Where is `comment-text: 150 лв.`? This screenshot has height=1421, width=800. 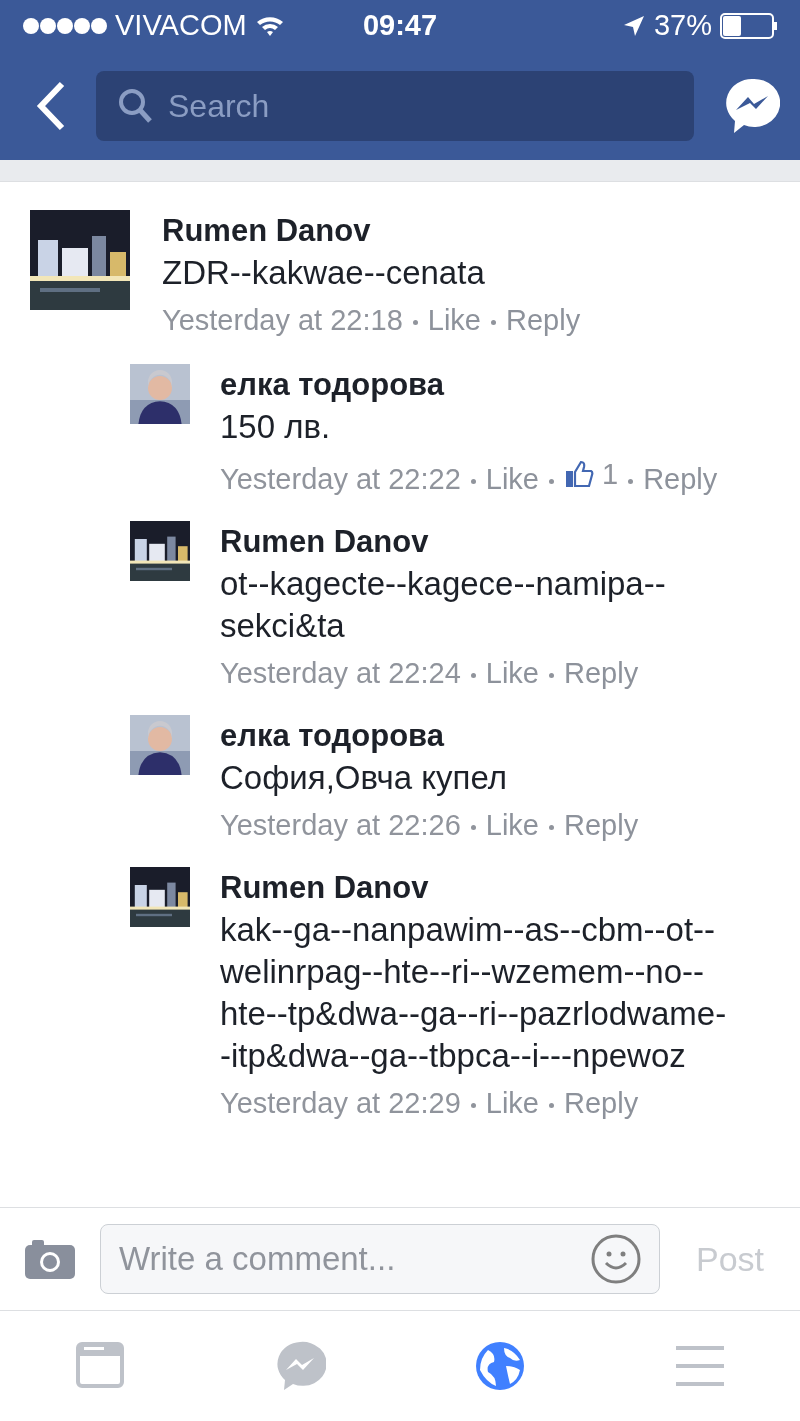 comment-text: 150 лв. is located at coordinates (276, 427).